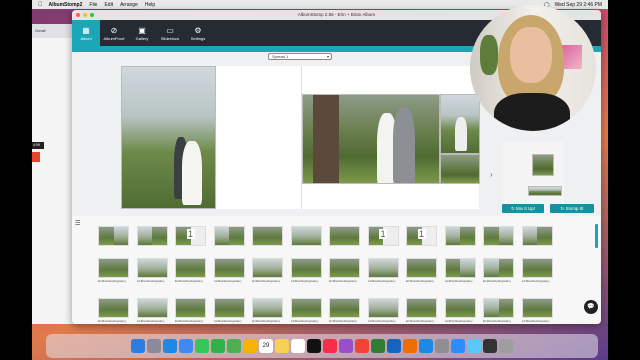 The image size is (640, 360). What do you see at coordinates (490, 346) in the screenshot?
I see `quicktime-icon` at bounding box center [490, 346].